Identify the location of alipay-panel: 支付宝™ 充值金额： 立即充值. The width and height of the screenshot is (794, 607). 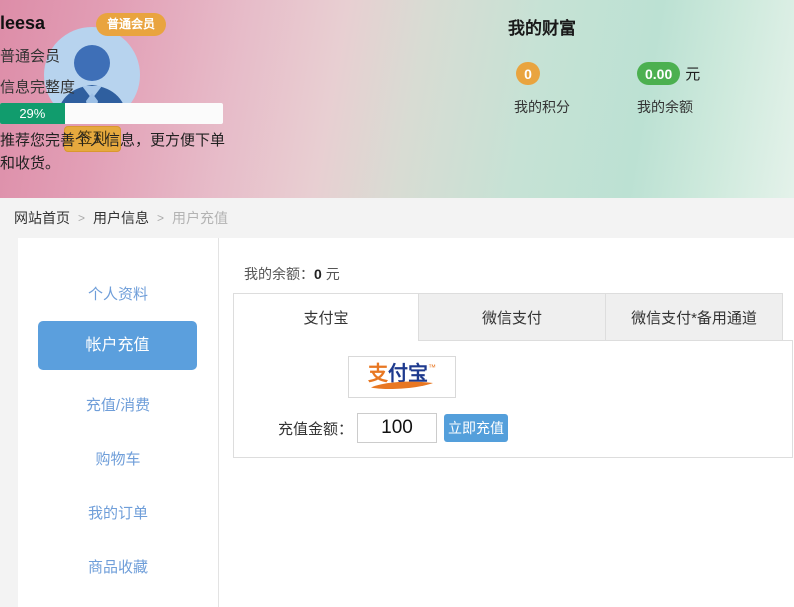
(513, 399).